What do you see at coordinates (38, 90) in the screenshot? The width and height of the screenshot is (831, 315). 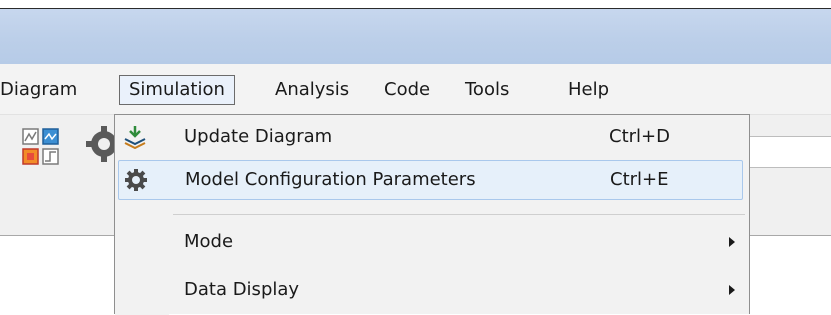 I see `menu-diagram: Diagram` at bounding box center [38, 90].